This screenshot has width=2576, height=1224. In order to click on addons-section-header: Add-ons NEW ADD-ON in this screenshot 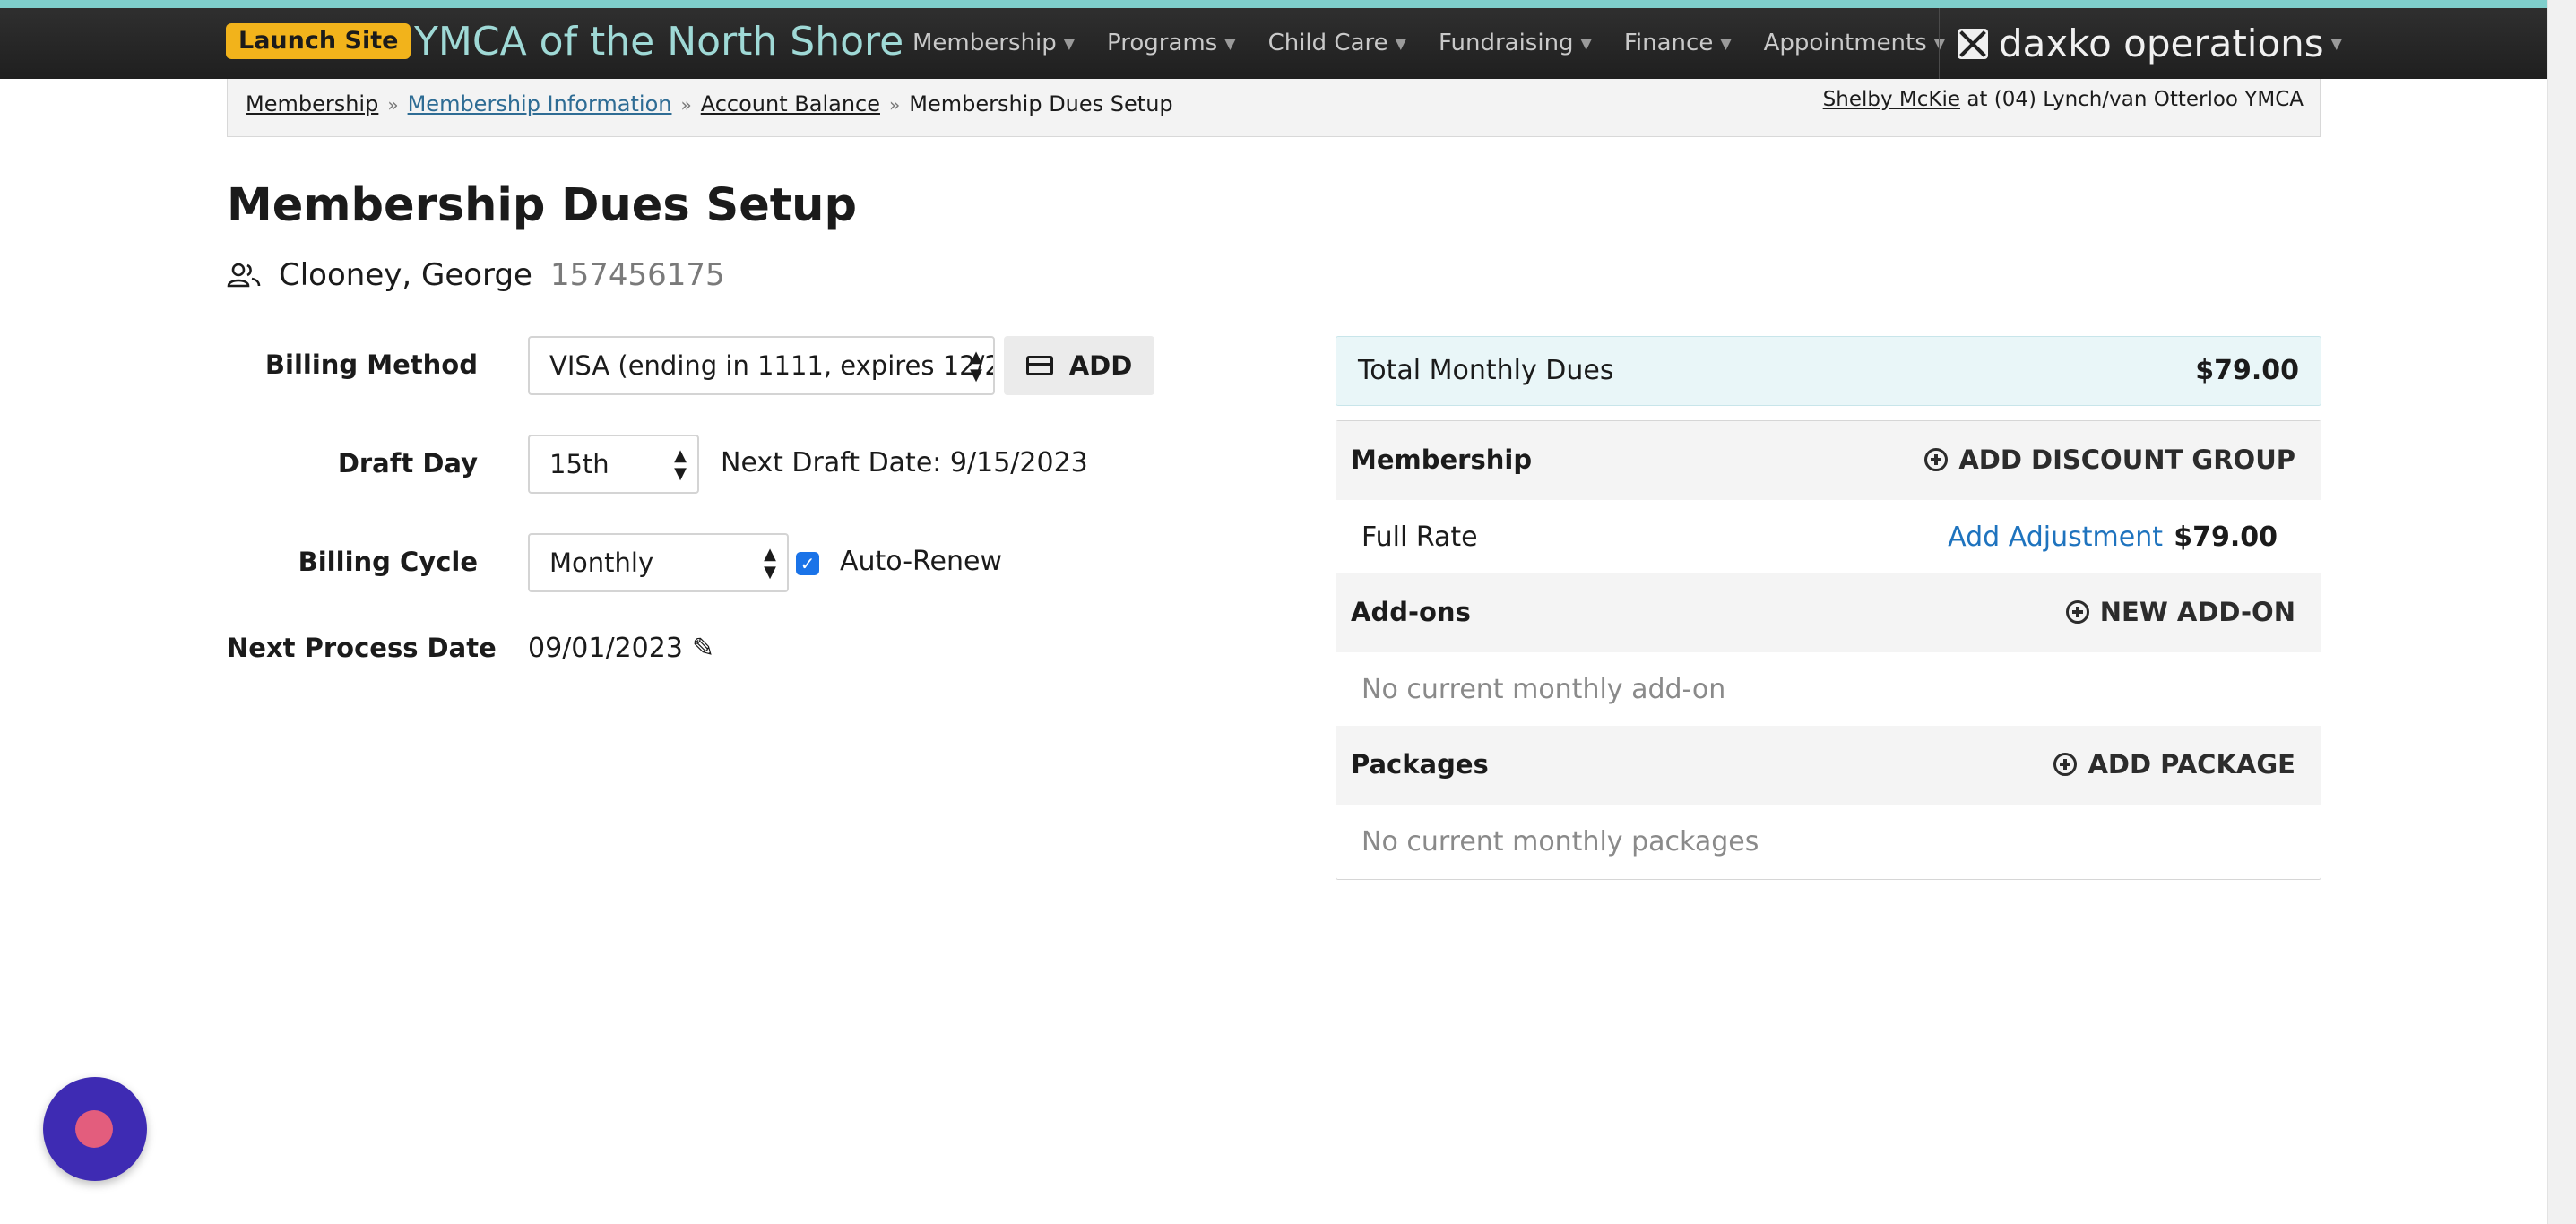, I will do `click(1828, 612)`.